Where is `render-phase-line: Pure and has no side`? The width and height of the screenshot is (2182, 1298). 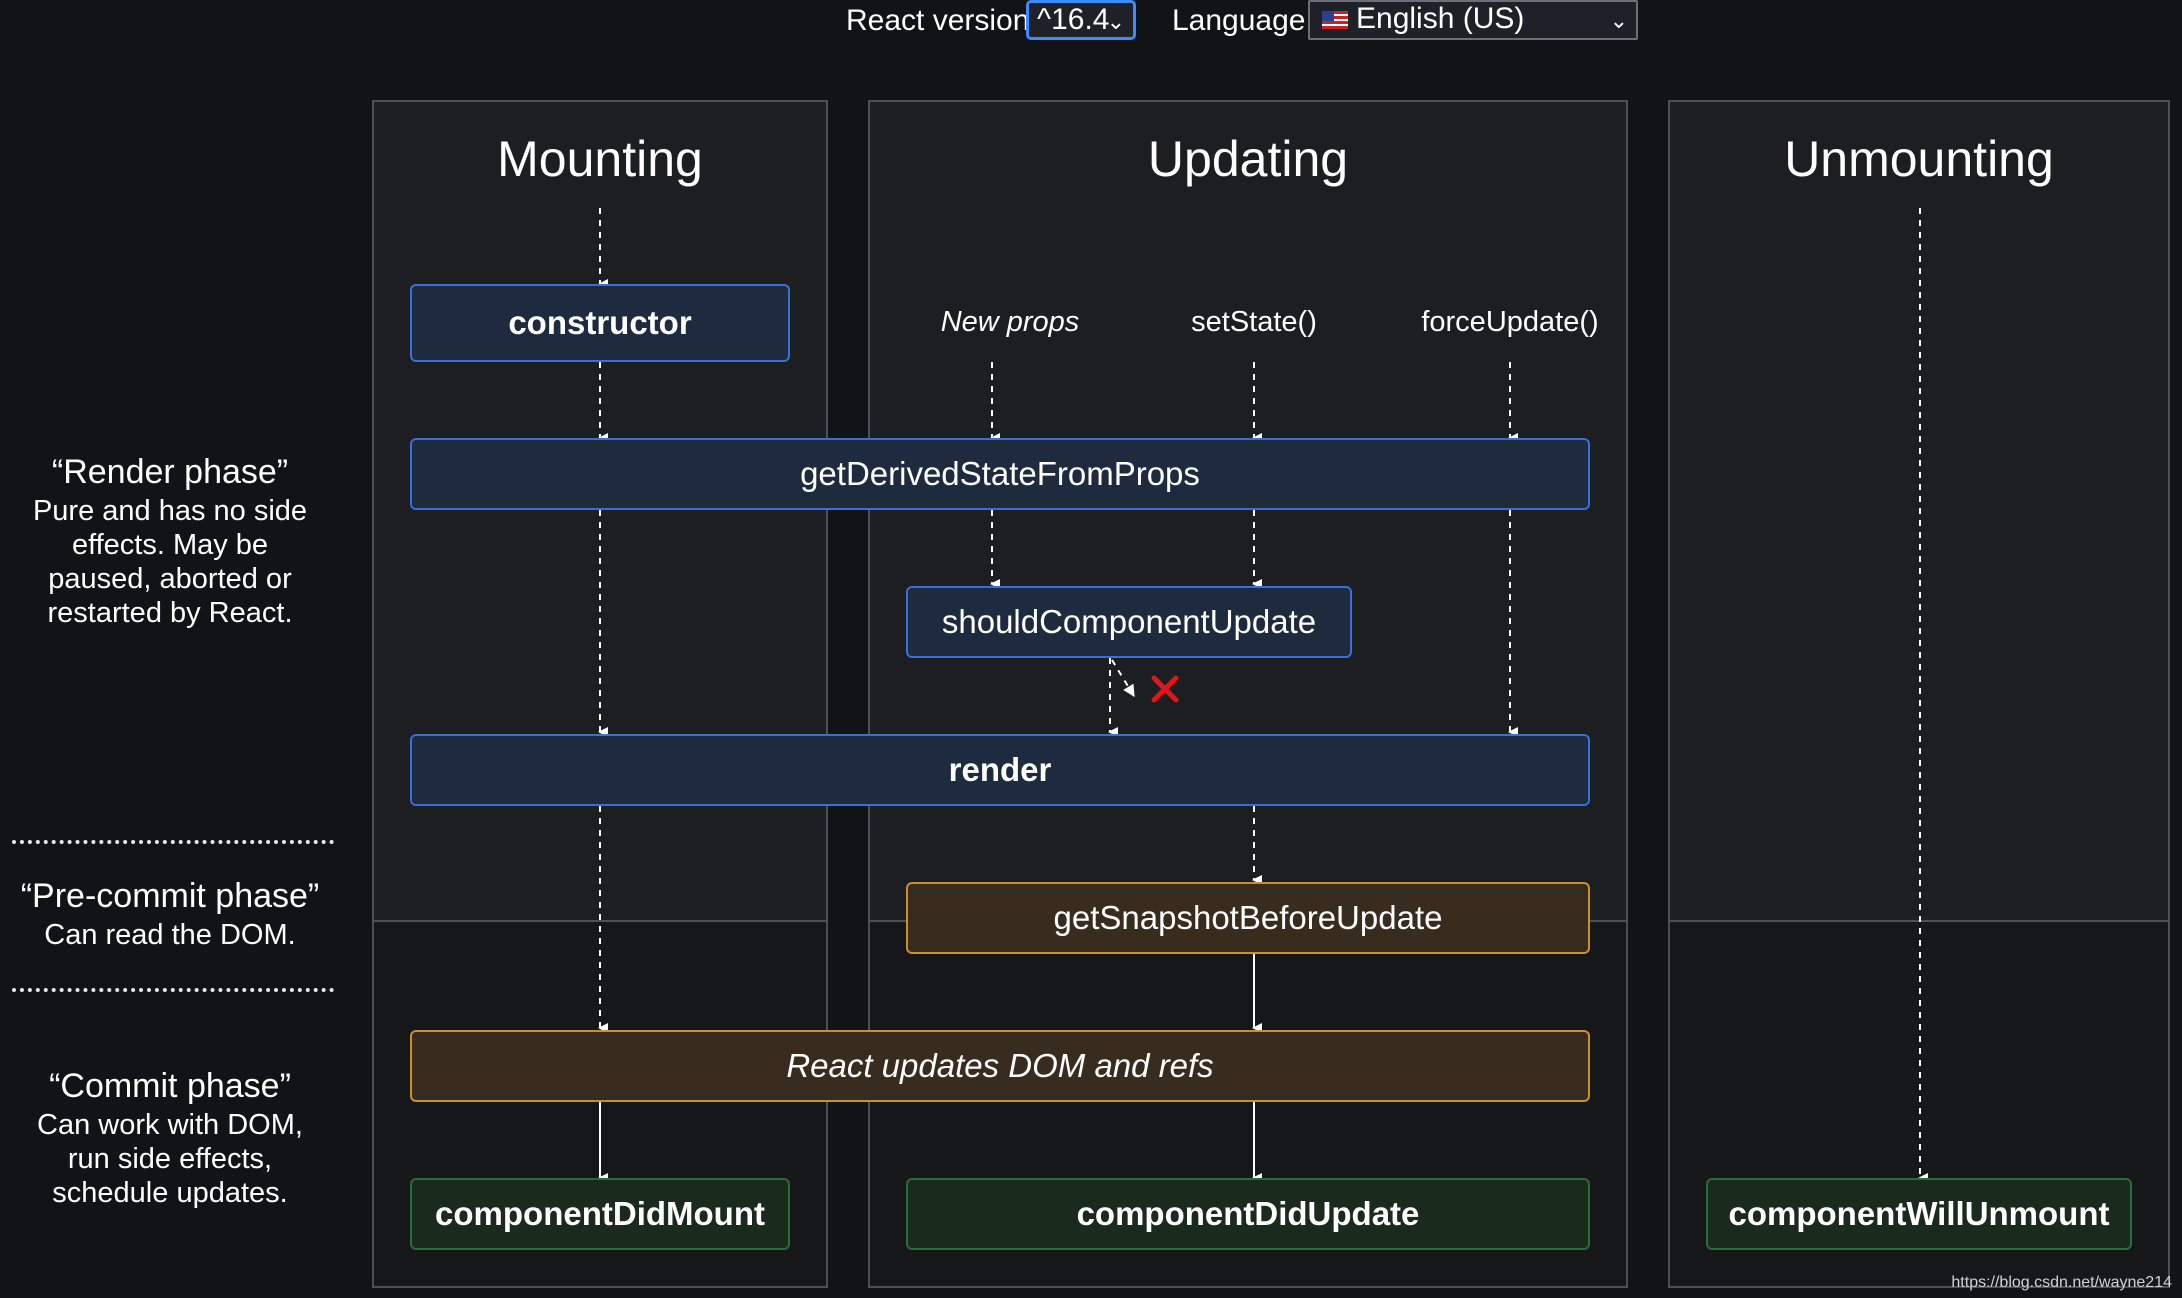
render-phase-line: Pure and has no side is located at coordinates (170, 511).